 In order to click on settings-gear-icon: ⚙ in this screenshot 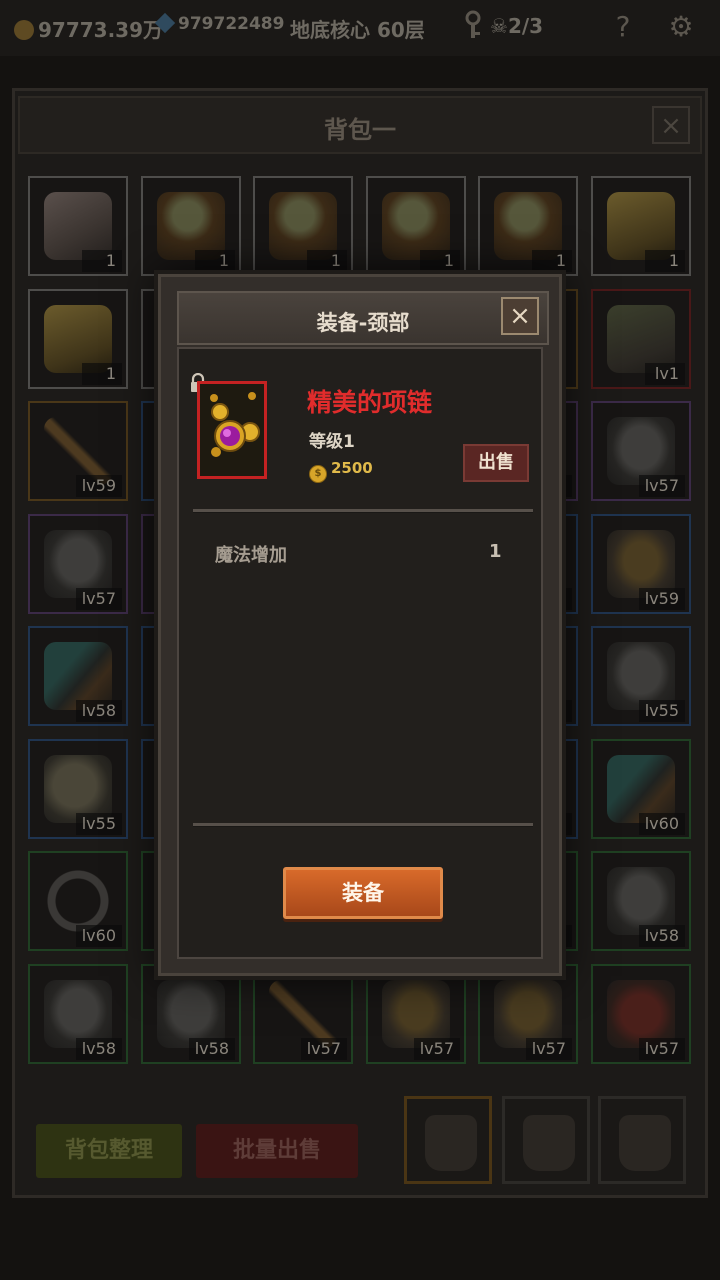, I will do `click(681, 27)`.